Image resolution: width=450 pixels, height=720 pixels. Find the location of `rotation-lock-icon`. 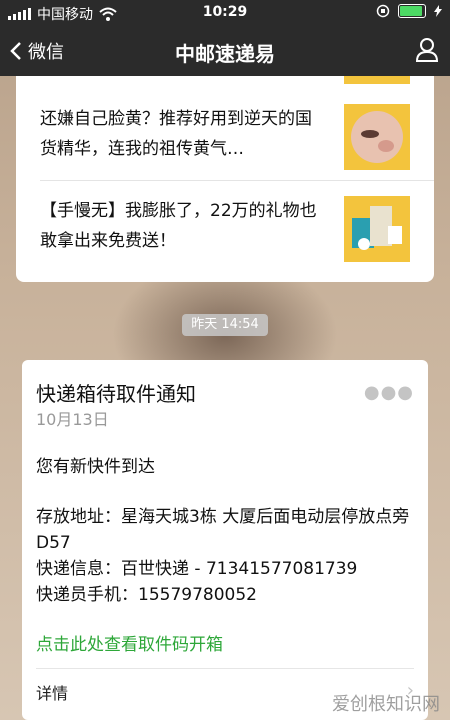

rotation-lock-icon is located at coordinates (383, 11).